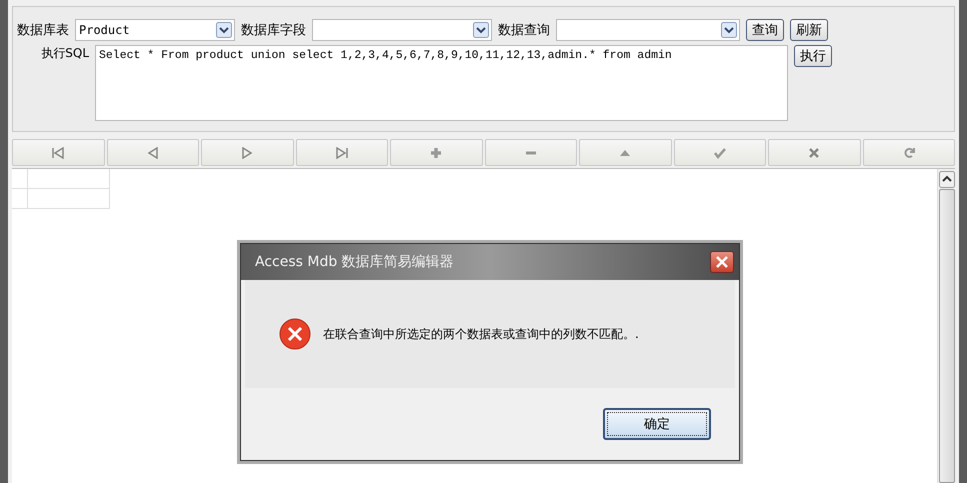 The width and height of the screenshot is (967, 483). I want to click on refresh-button: 刷新, so click(809, 30).